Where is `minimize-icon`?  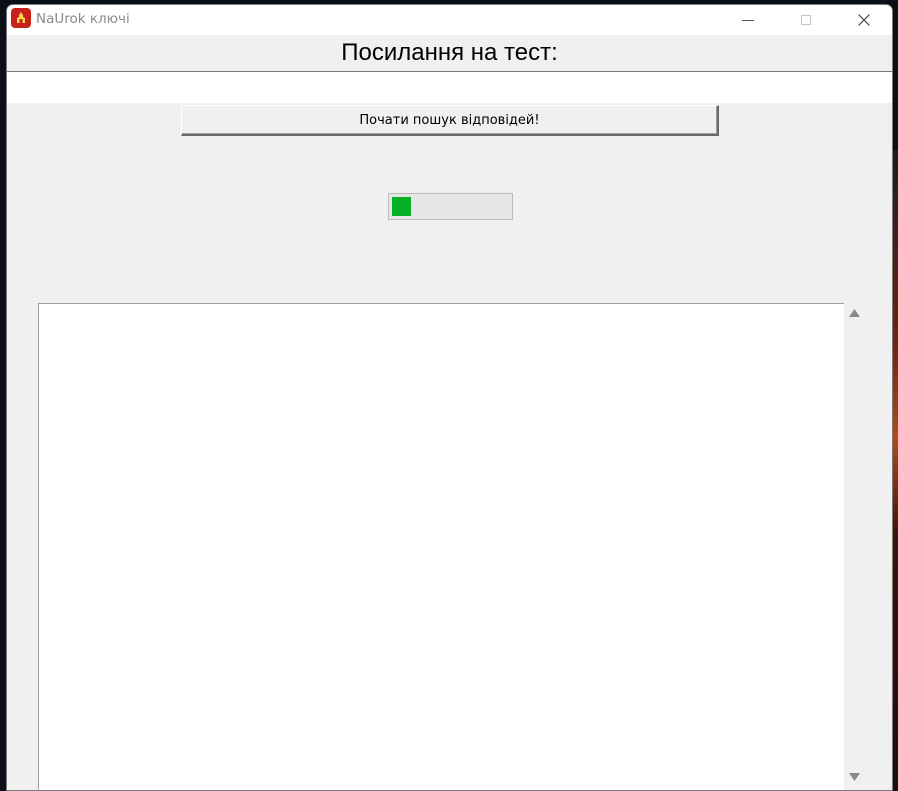 minimize-icon is located at coordinates (748, 20).